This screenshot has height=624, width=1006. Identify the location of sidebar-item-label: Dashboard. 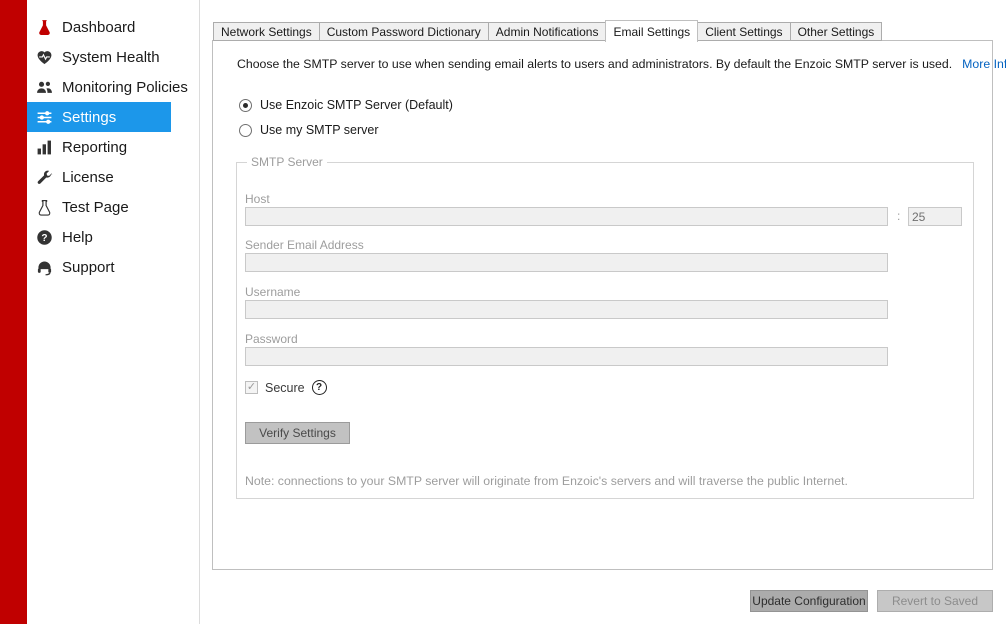
(99, 27).